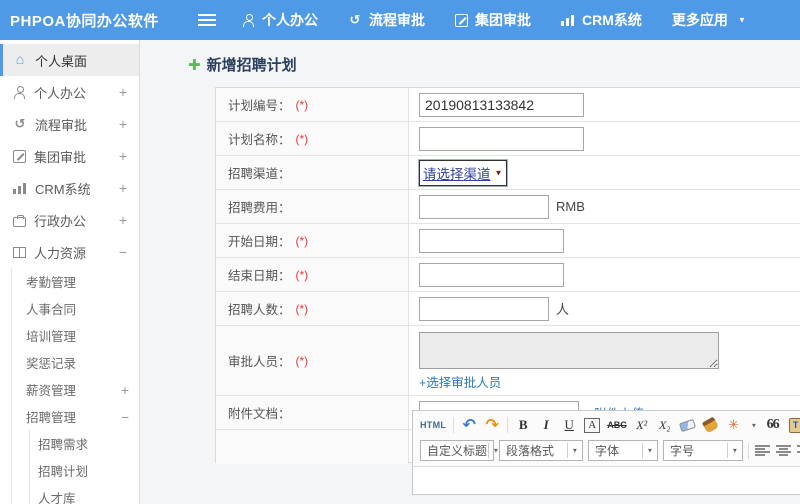 The height and width of the screenshot is (504, 800). Describe the element at coordinates (709, 20) in the screenshot. I see `topnav-more-apps: 更多应用` at that location.